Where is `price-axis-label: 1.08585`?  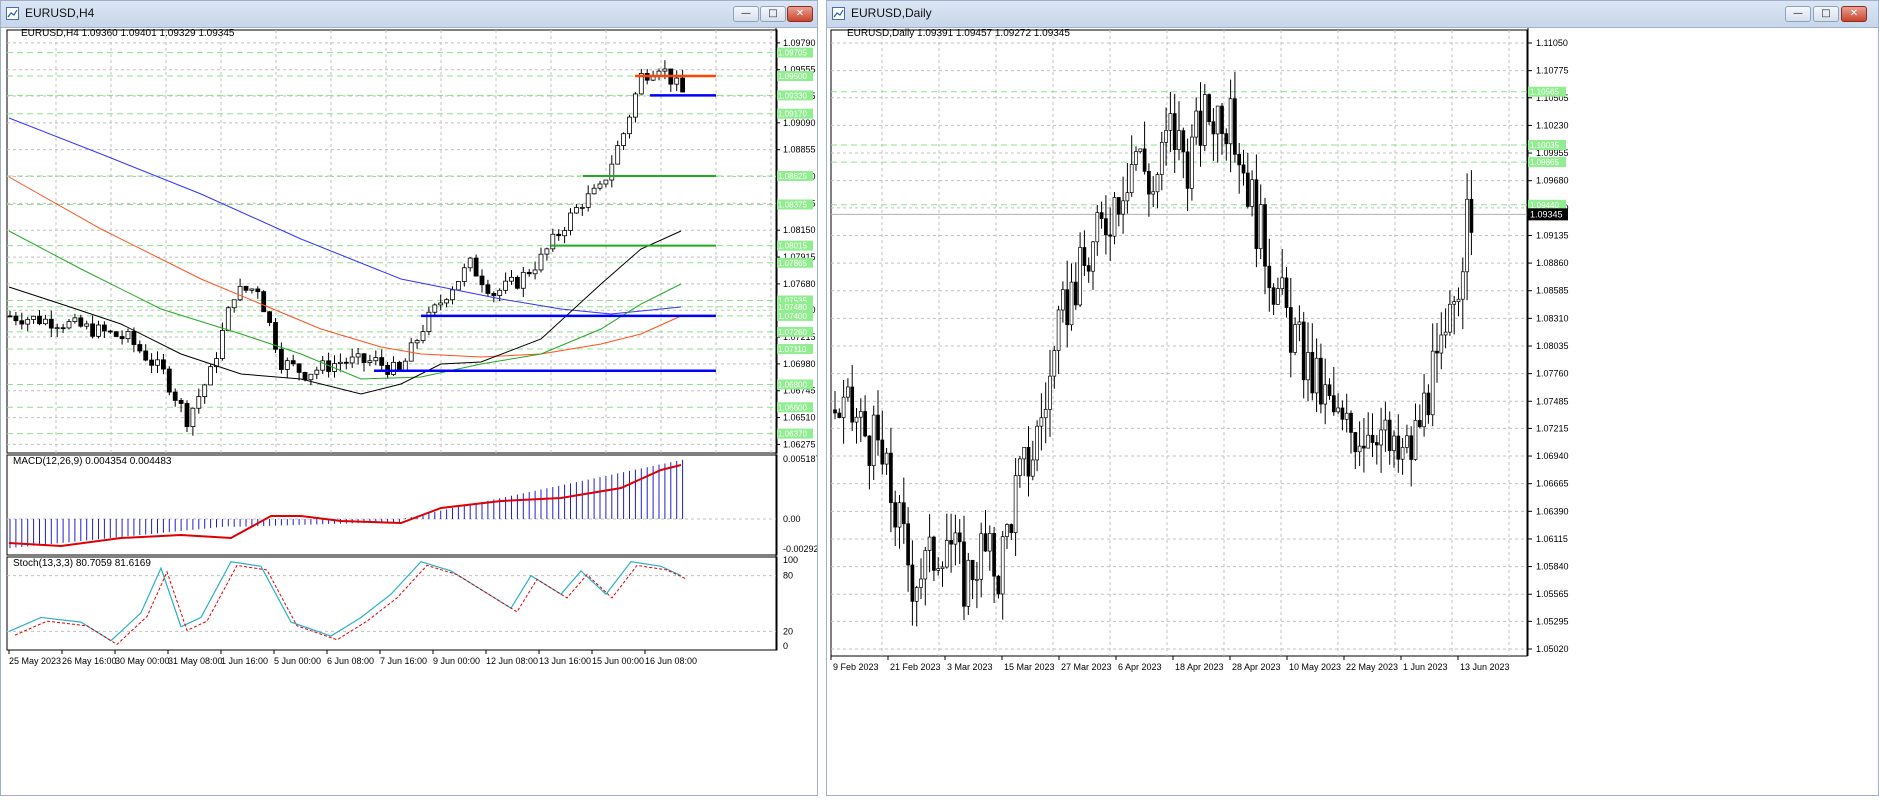
price-axis-label: 1.08585 is located at coordinates (1552, 291).